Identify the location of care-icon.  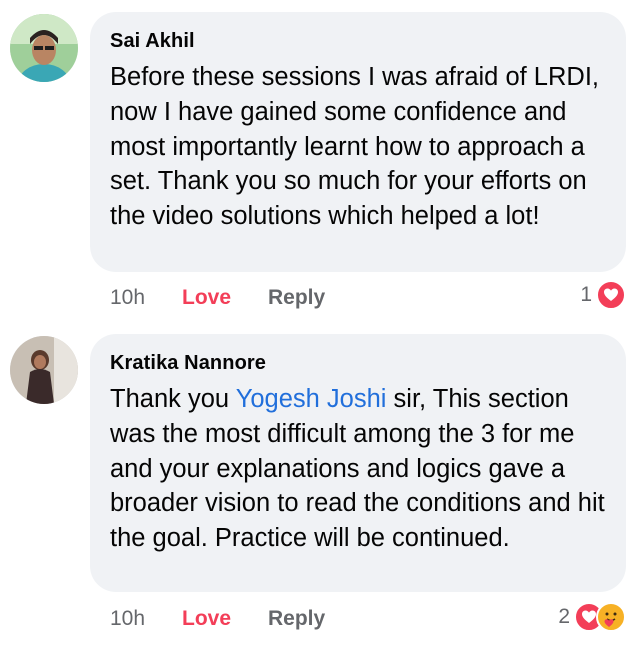
(611, 617).